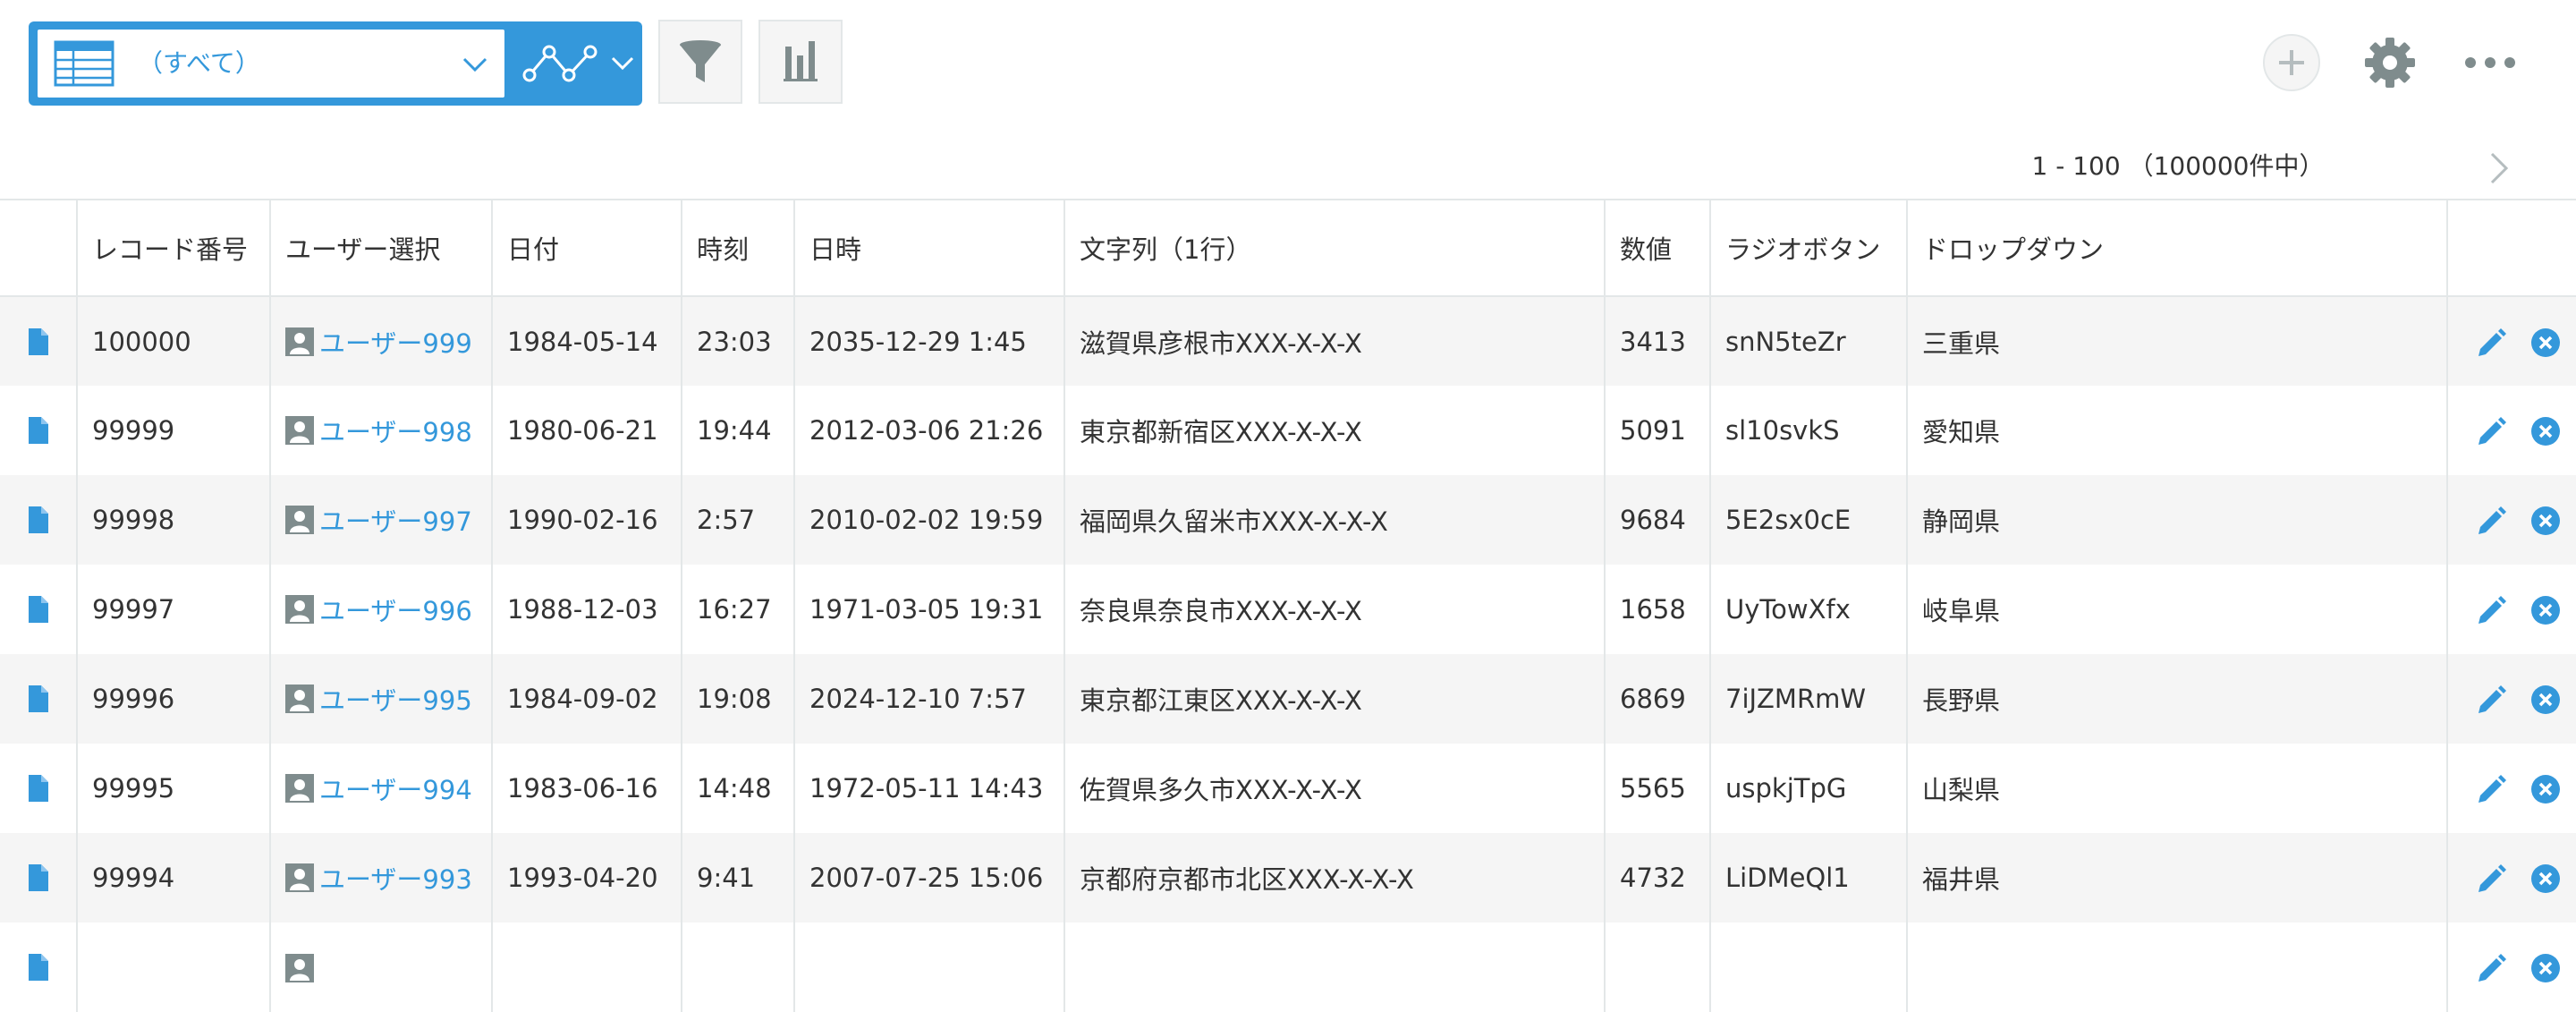 The image size is (2576, 1012). Describe the element at coordinates (1657, 968) in the screenshot. I see `number-cell` at that location.